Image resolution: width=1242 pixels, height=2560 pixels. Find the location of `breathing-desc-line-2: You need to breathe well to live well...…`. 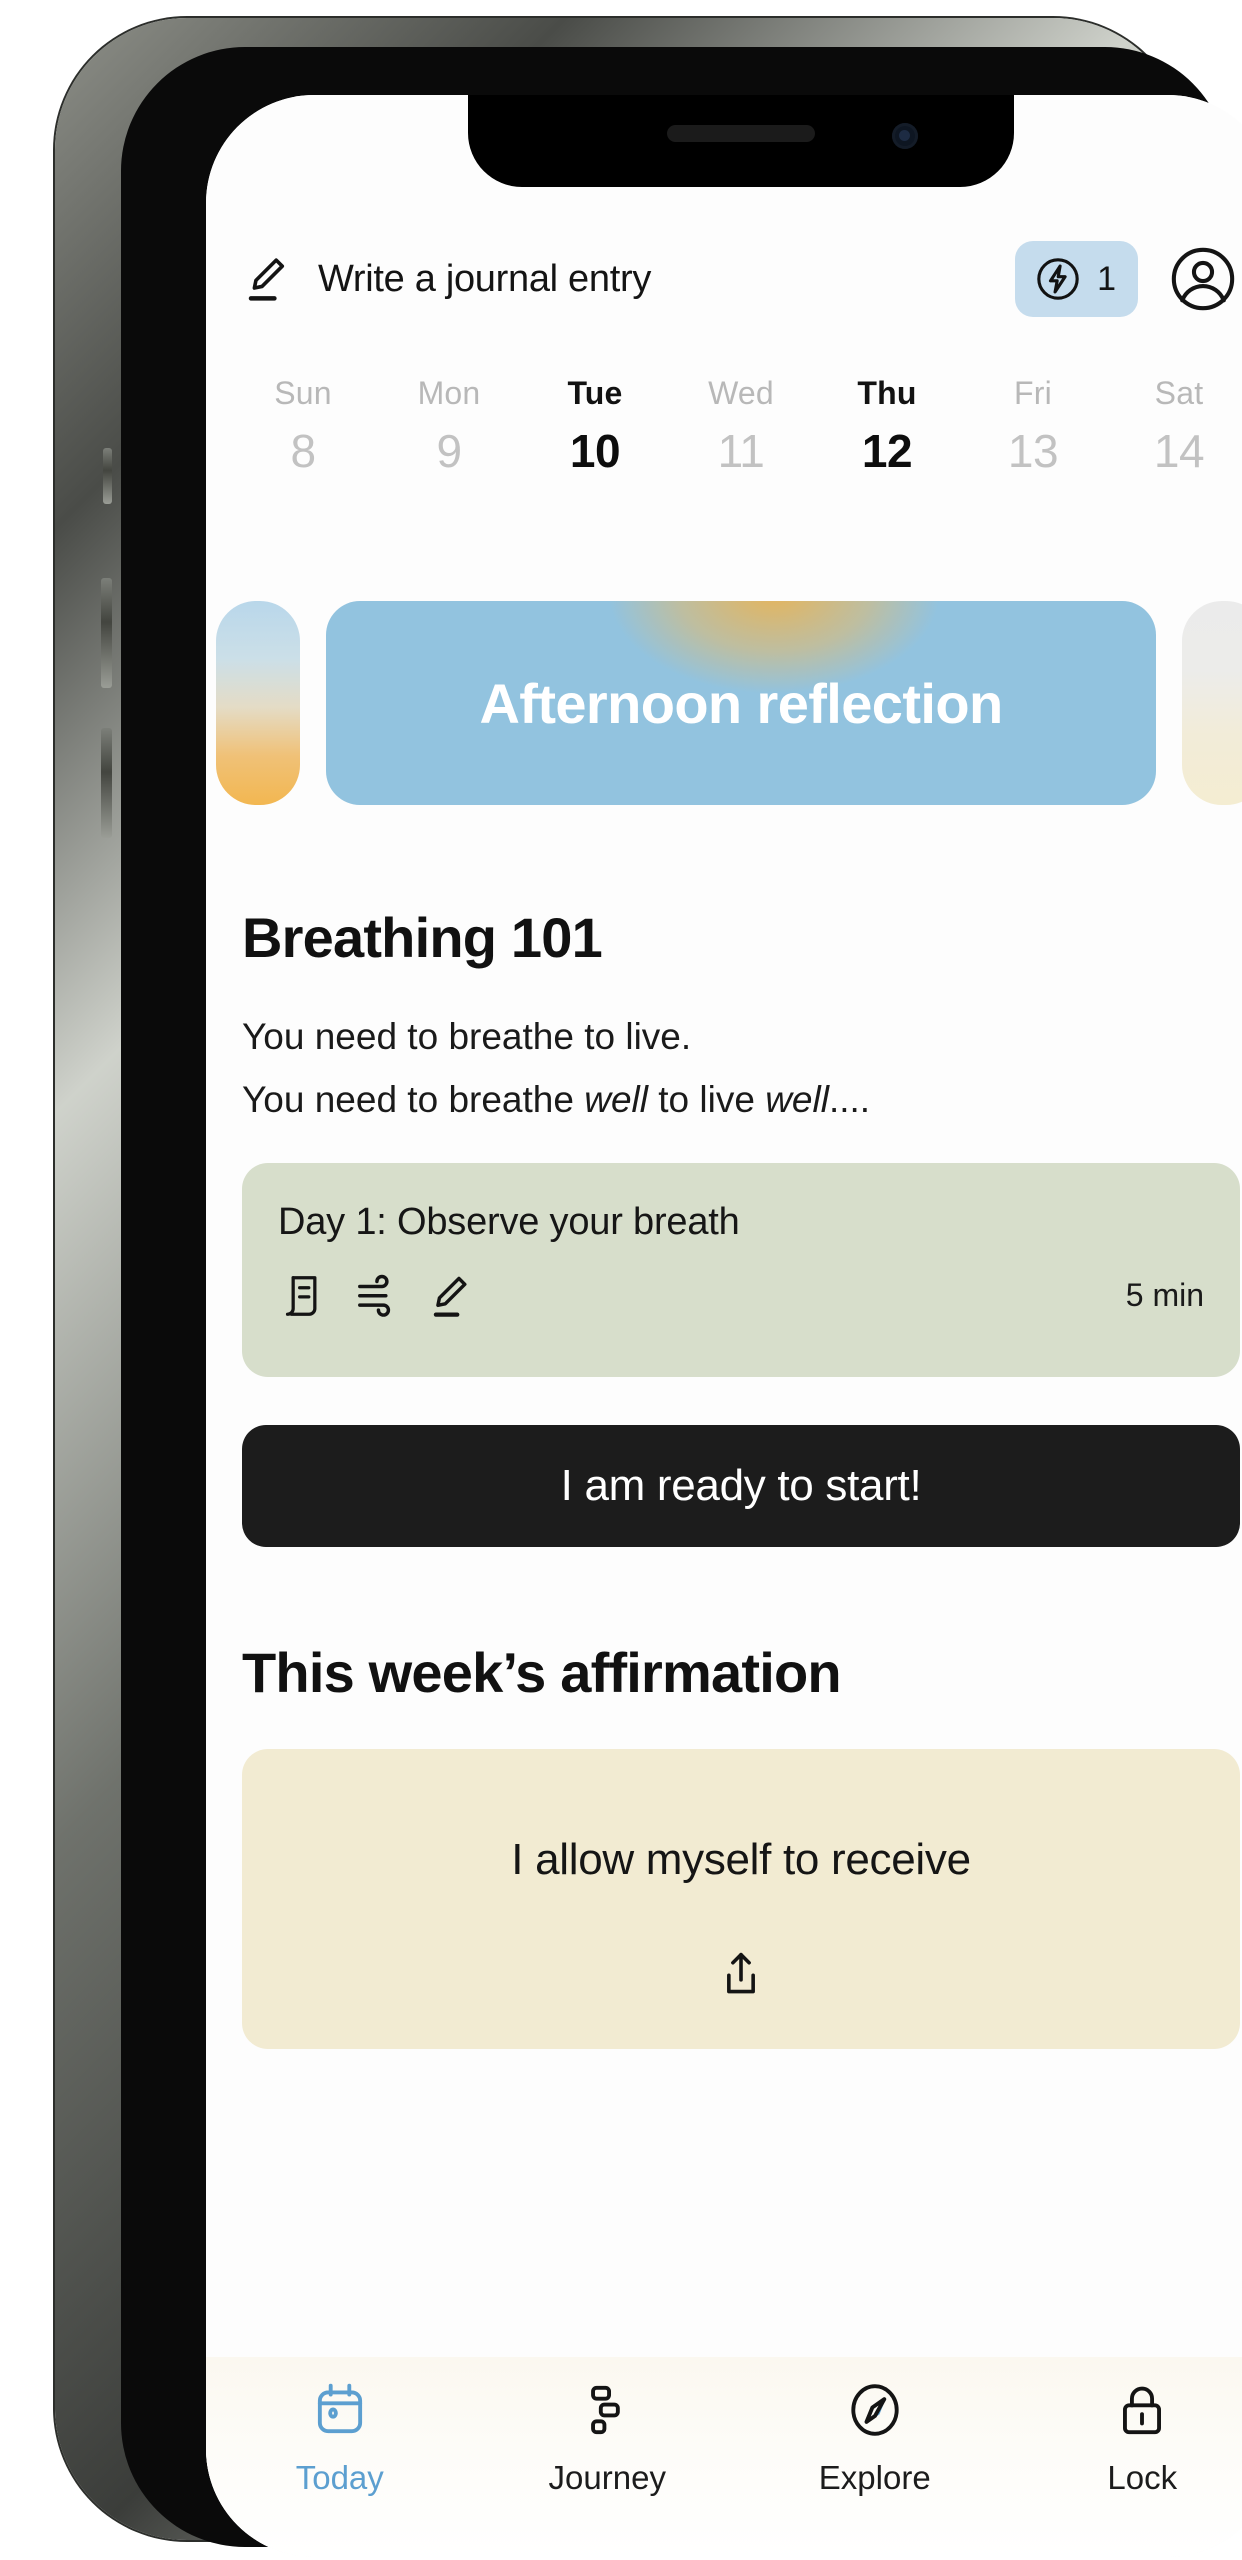

breathing-desc-line-2: You need to breathe well to live well...… is located at coordinates (556, 1099).